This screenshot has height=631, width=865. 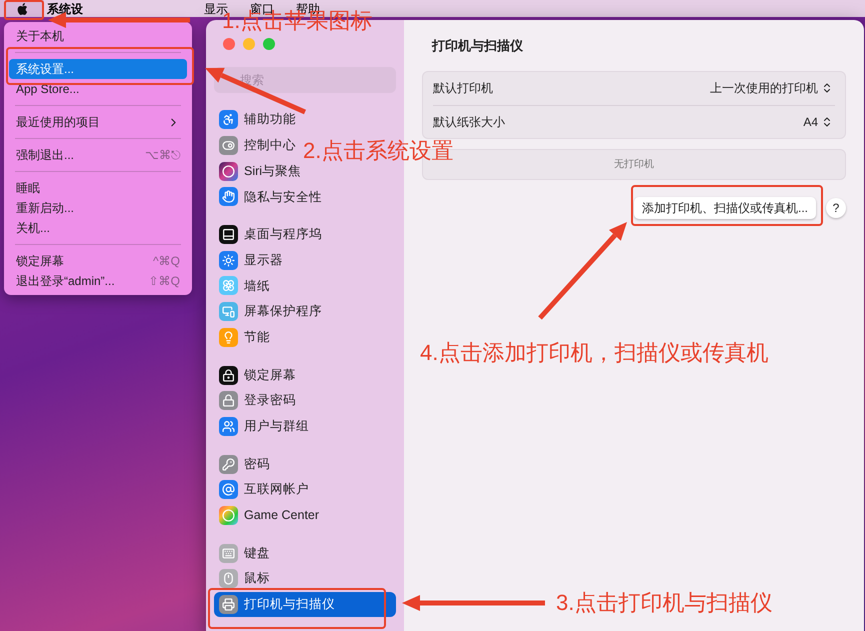 I want to click on highlight-frame, so click(x=24, y=10).